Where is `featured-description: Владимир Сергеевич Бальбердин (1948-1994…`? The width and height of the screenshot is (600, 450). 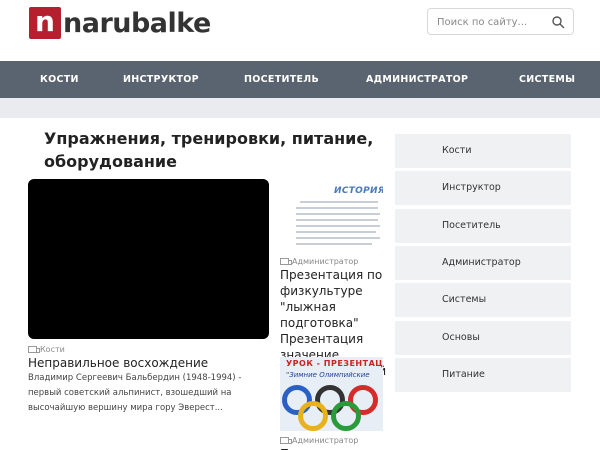
featured-description: Владимир Сергеевич Бальбердин (1948-1994… is located at coordinates (135, 393).